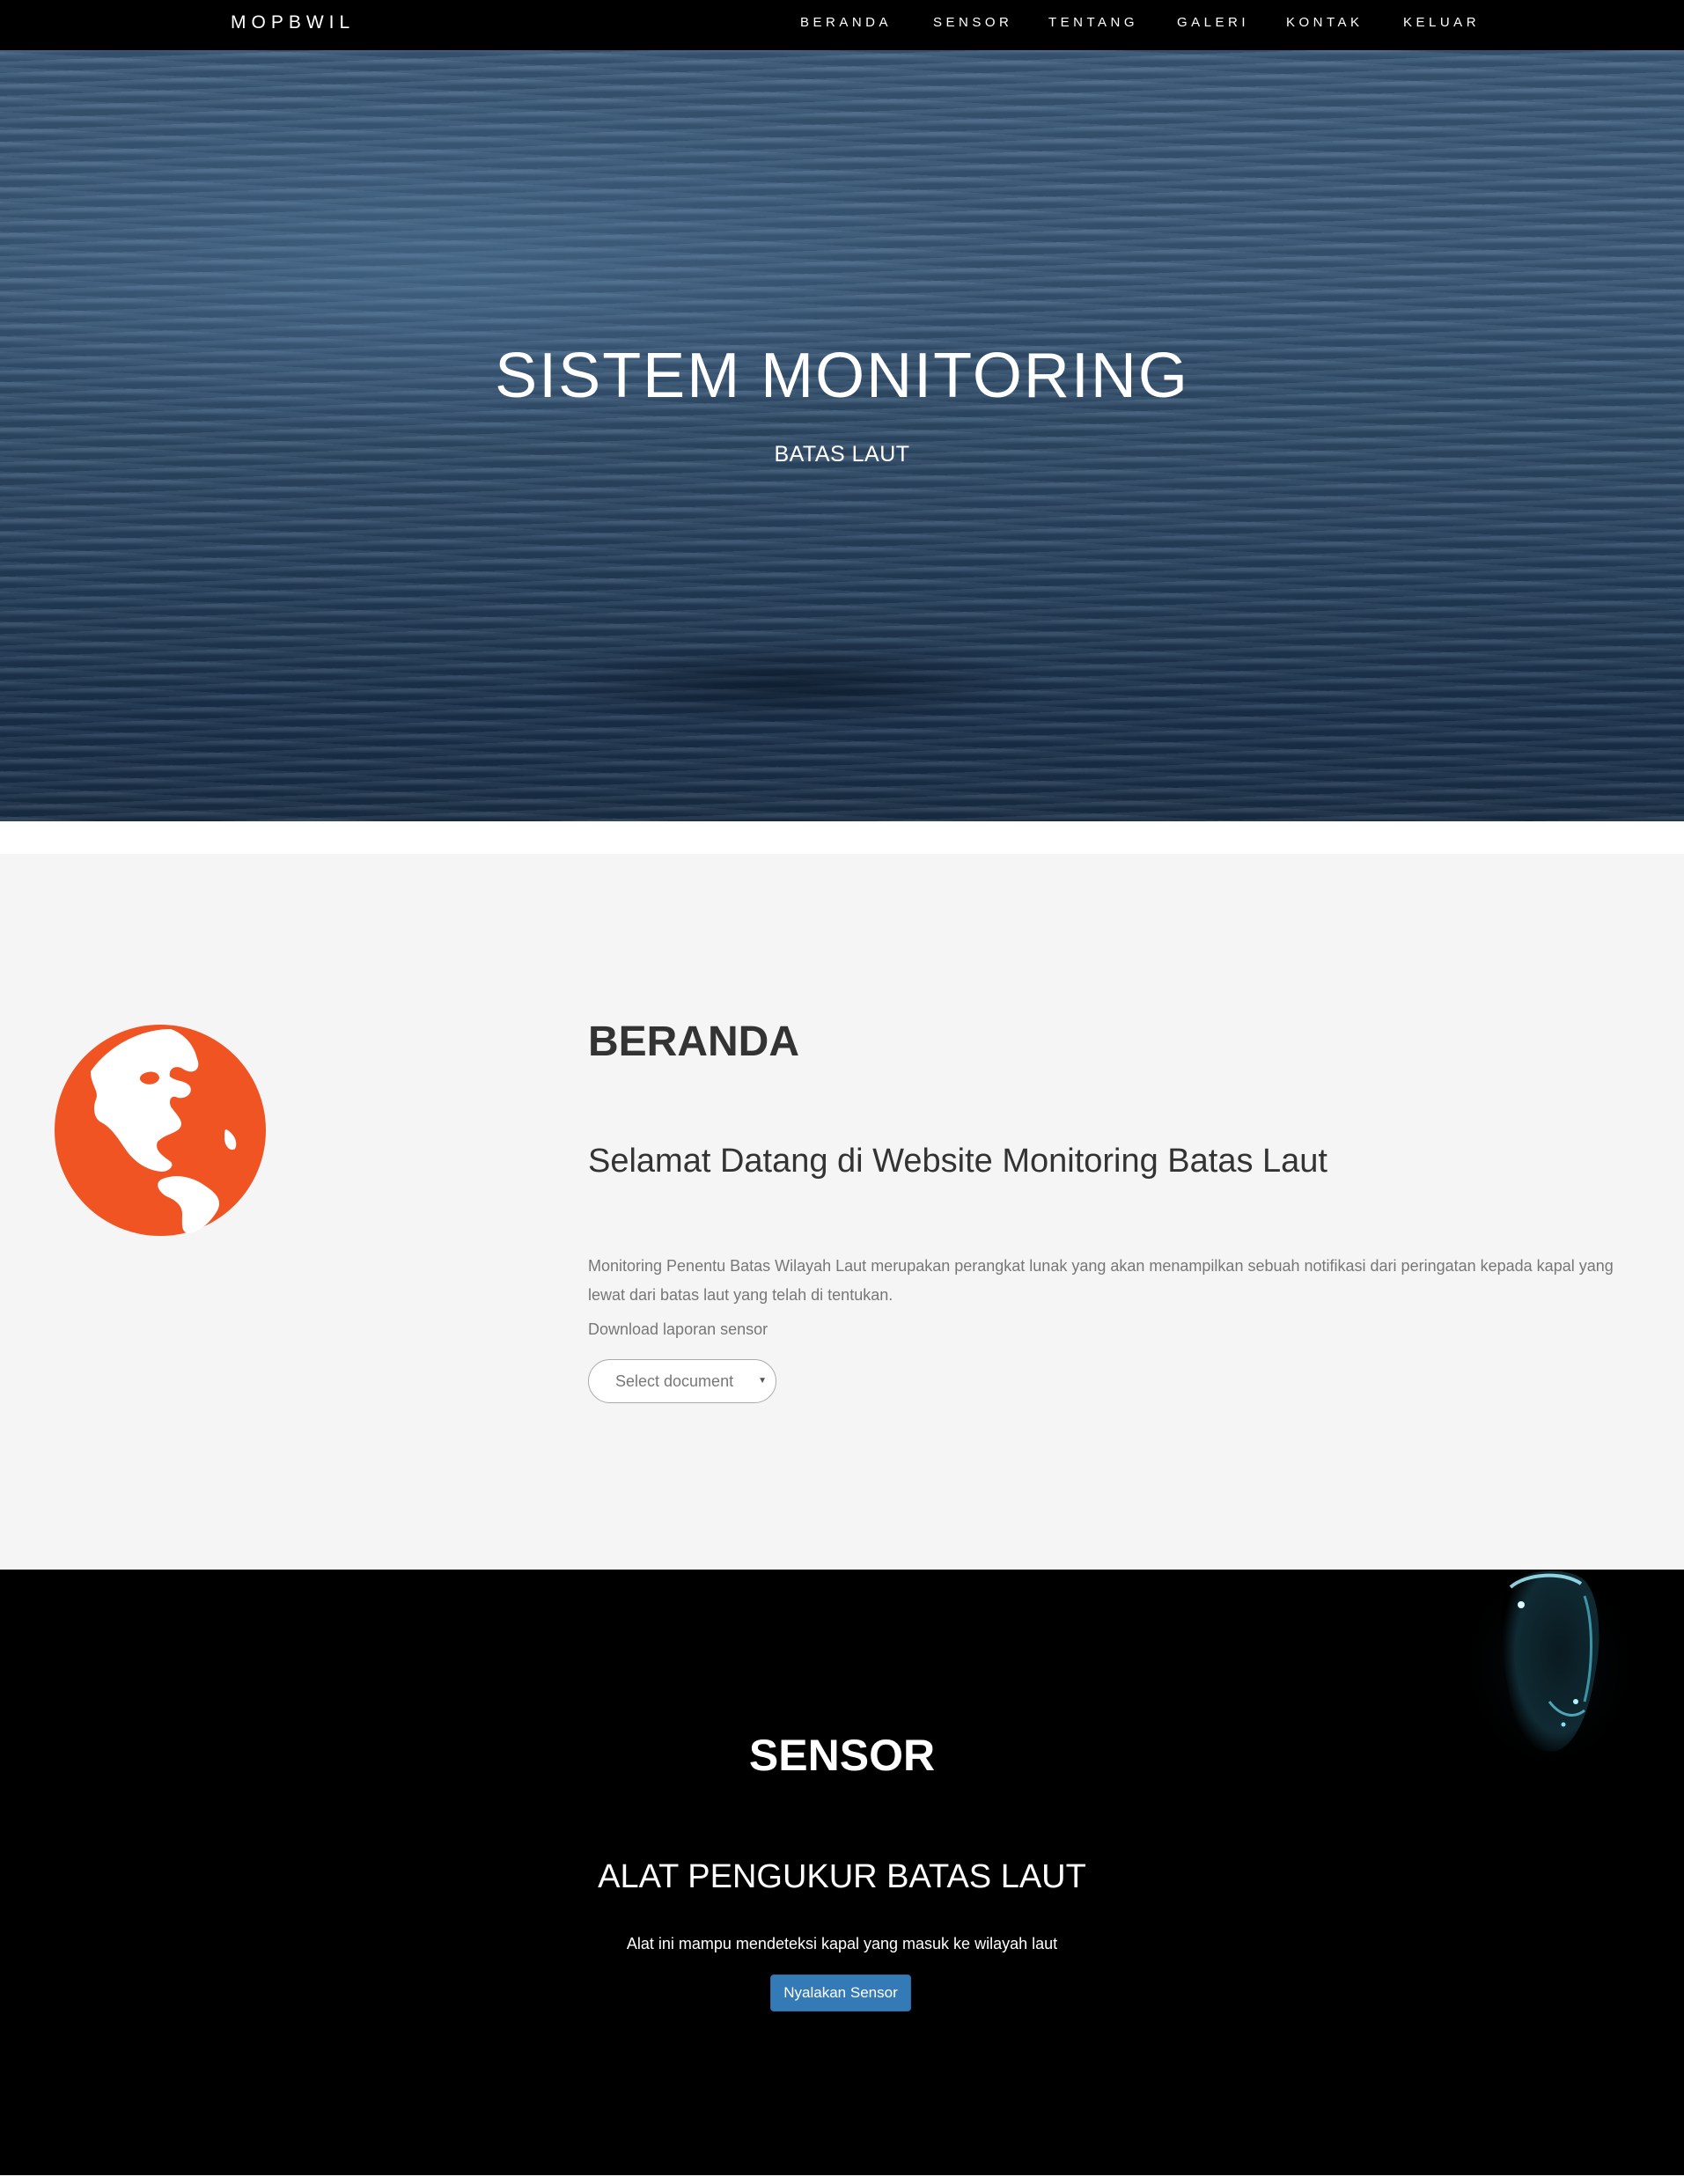  What do you see at coordinates (1325, 23) in the screenshot?
I see `nav-link-kontak: KONTAK` at bounding box center [1325, 23].